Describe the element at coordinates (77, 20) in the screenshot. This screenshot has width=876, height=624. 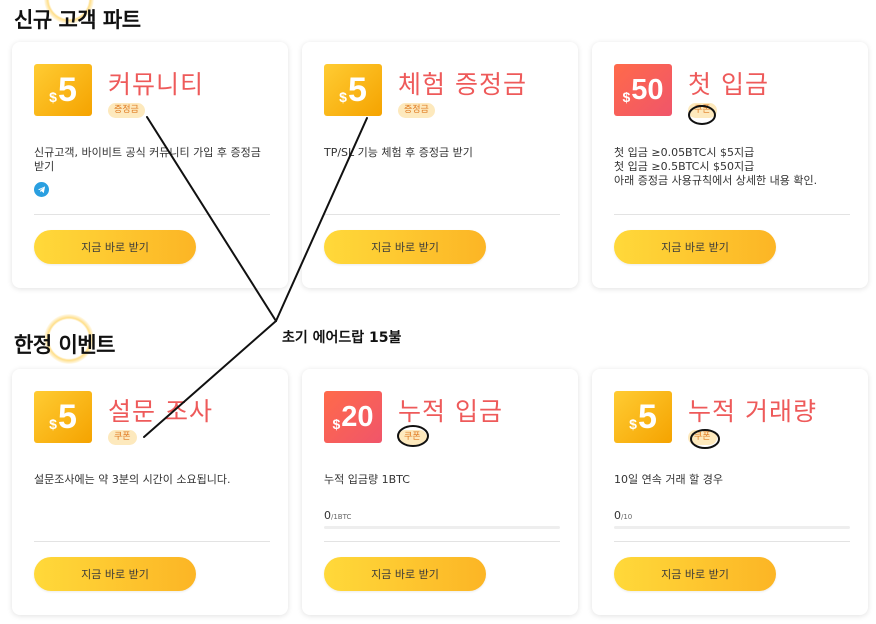
I see `section-title-new-customer: 신규 고객 파트` at that location.